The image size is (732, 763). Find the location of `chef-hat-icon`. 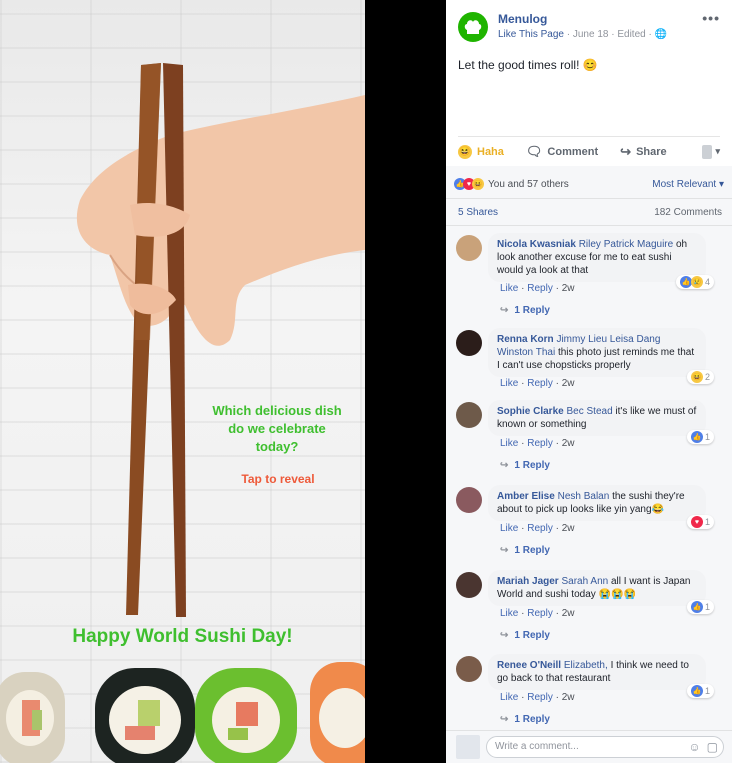

chef-hat-icon is located at coordinates (473, 27).